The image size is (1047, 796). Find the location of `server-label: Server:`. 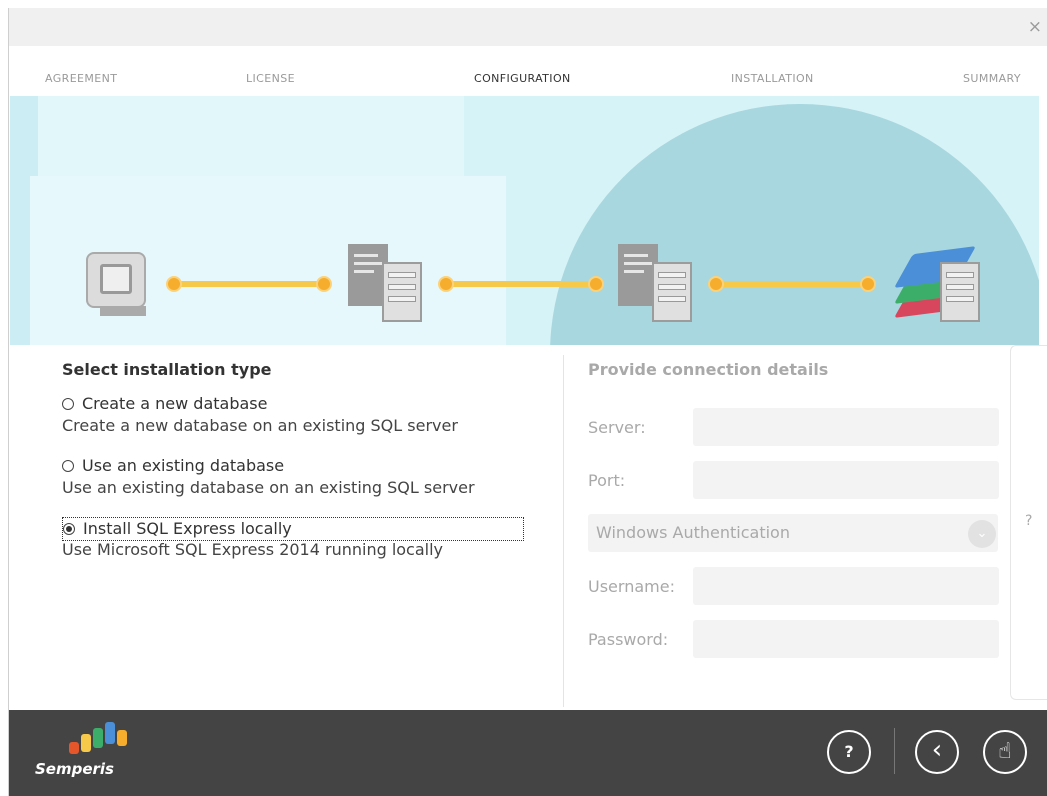

server-label: Server: is located at coordinates (617, 427).